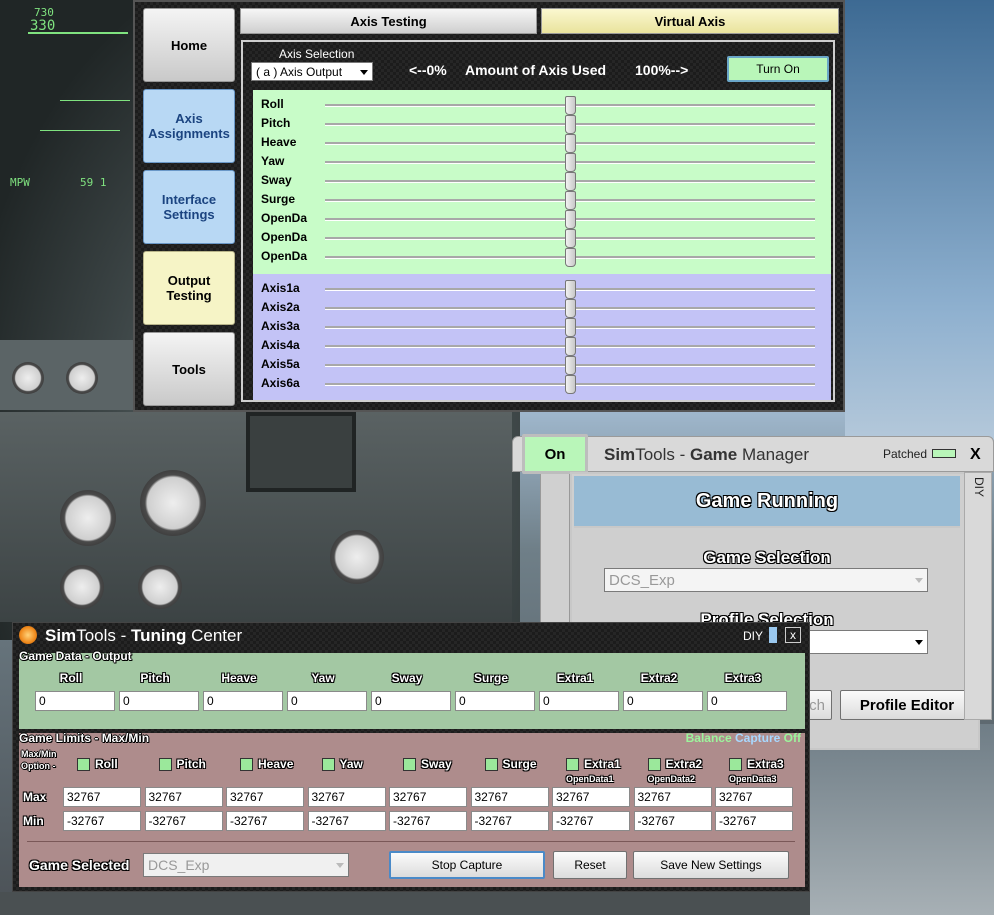 This screenshot has width=994, height=915. What do you see at coordinates (189, 207) in the screenshot?
I see `nav-interface-settings-button: Interface Settings` at bounding box center [189, 207].